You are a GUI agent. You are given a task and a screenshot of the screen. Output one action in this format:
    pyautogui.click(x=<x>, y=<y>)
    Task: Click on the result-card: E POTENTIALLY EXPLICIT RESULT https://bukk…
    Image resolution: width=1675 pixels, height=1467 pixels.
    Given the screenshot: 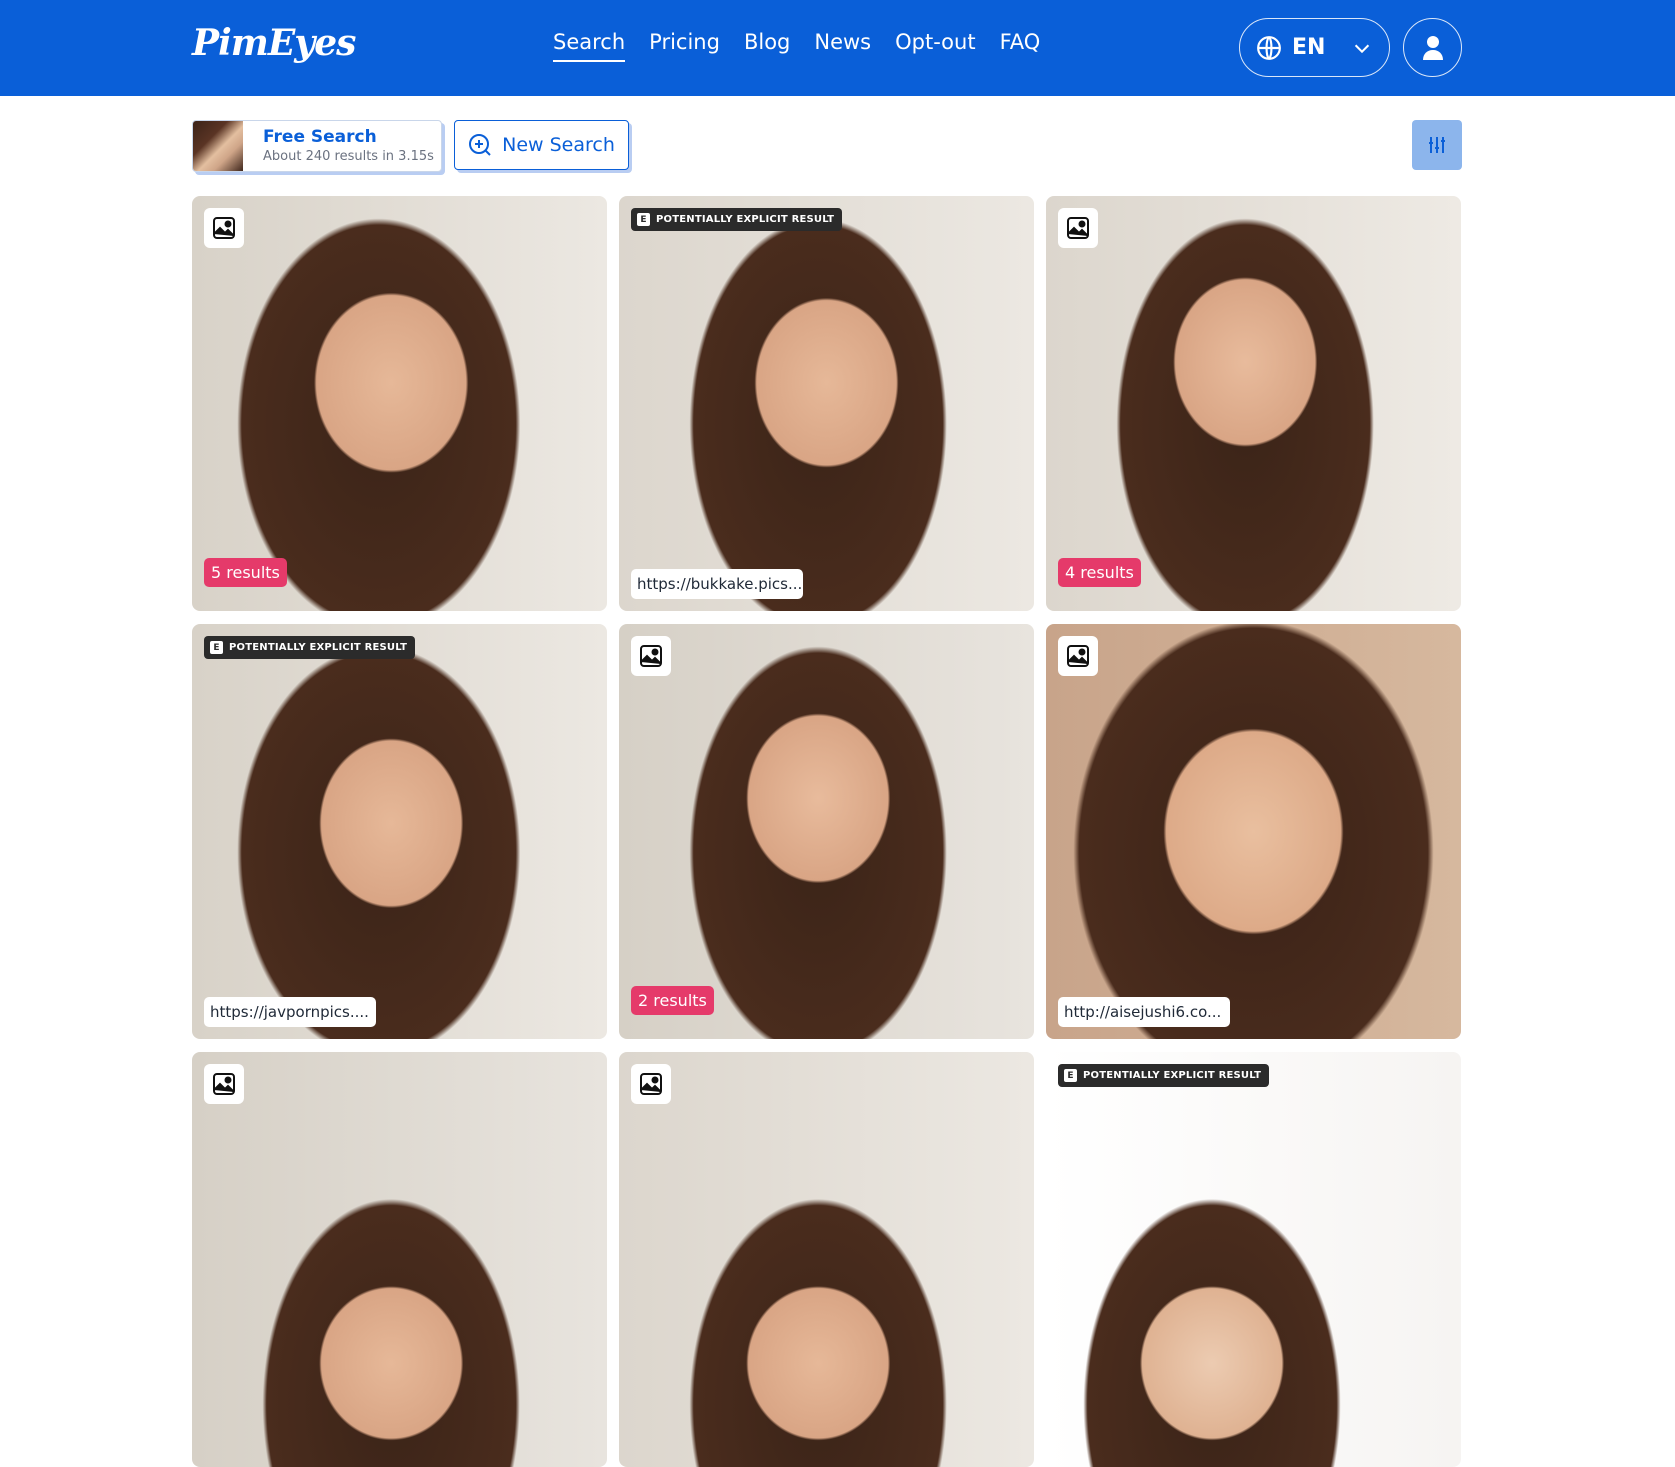 What is the action you would take?
    pyautogui.click(x=826, y=403)
    